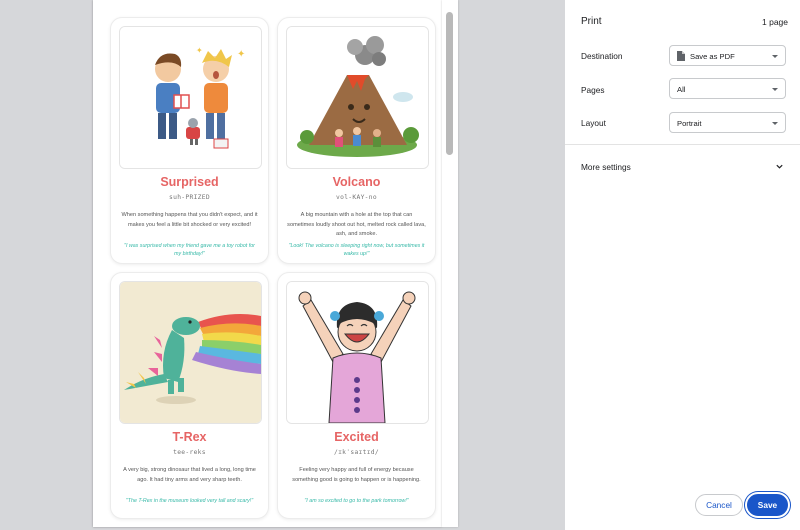  I want to click on card-word: T-Rex, so click(189, 437).